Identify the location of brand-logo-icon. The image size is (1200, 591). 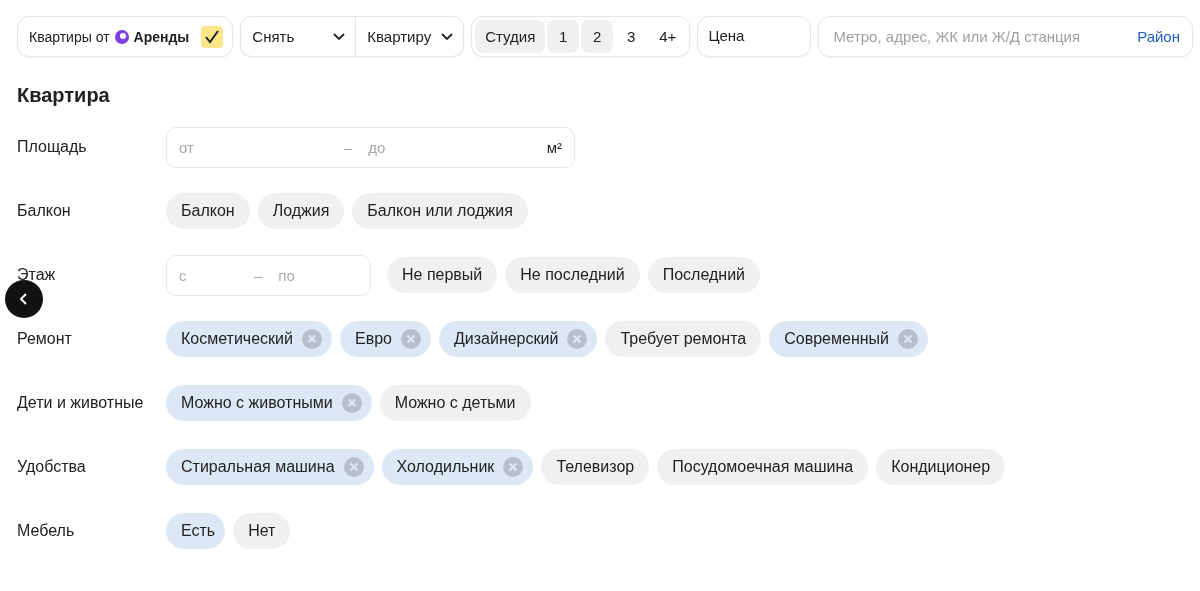
(121, 36).